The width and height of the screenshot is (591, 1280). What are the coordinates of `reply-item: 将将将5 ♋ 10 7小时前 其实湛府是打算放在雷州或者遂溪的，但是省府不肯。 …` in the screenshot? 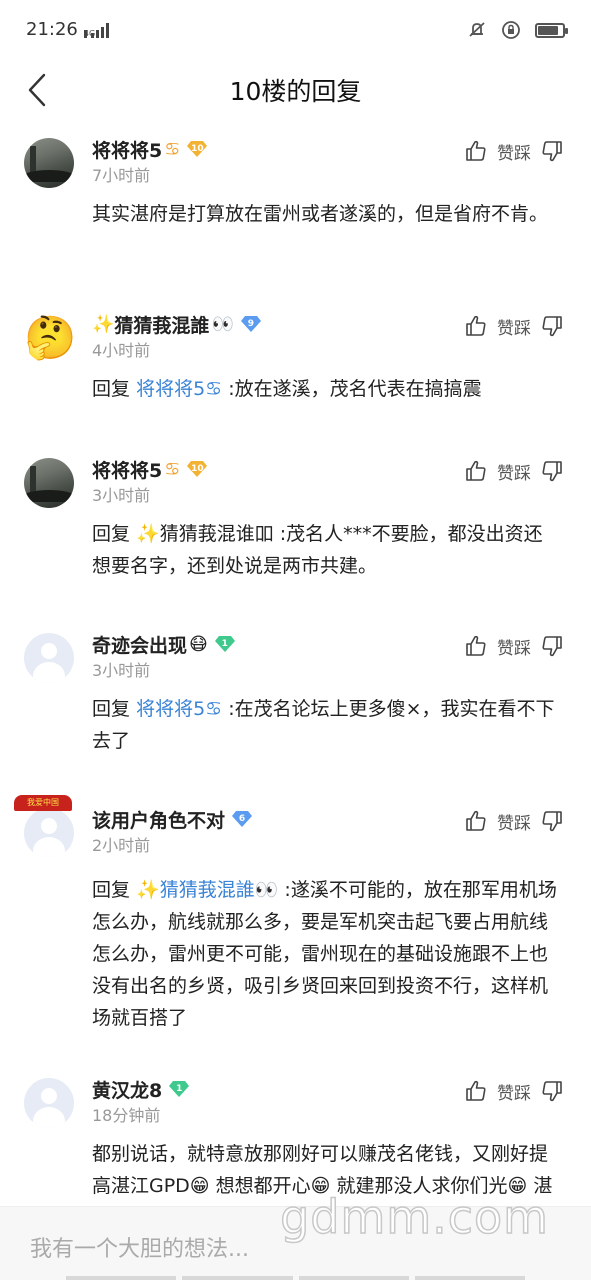 It's located at (295, 207).